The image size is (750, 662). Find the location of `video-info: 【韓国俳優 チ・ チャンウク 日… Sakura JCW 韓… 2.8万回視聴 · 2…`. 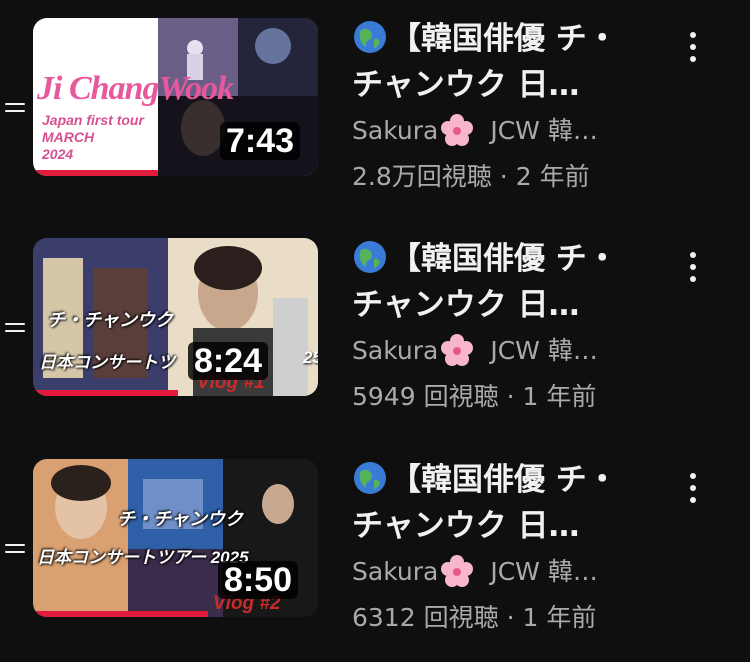

video-info: 【韓国俳優 チ・ チャンウク 日… Sakura JCW 韓… 2.8万回視聴 · 2… is located at coordinates (517, 108).